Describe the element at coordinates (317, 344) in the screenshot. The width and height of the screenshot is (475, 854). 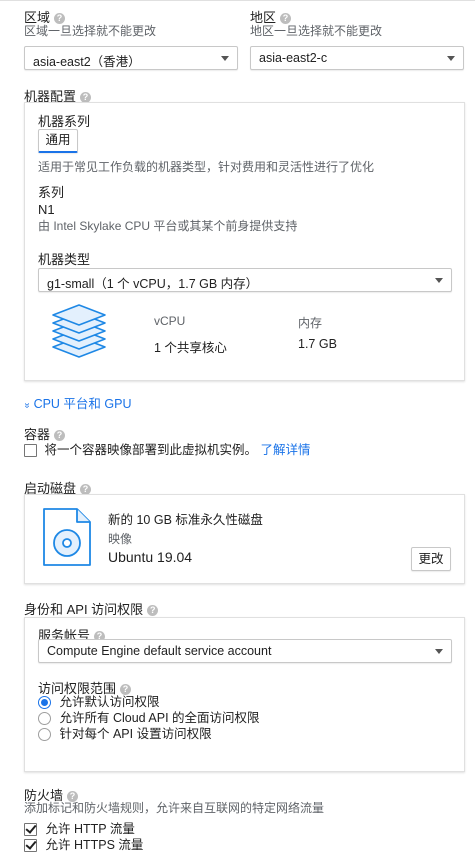
I see `memory-value: 1.7 GB` at that location.